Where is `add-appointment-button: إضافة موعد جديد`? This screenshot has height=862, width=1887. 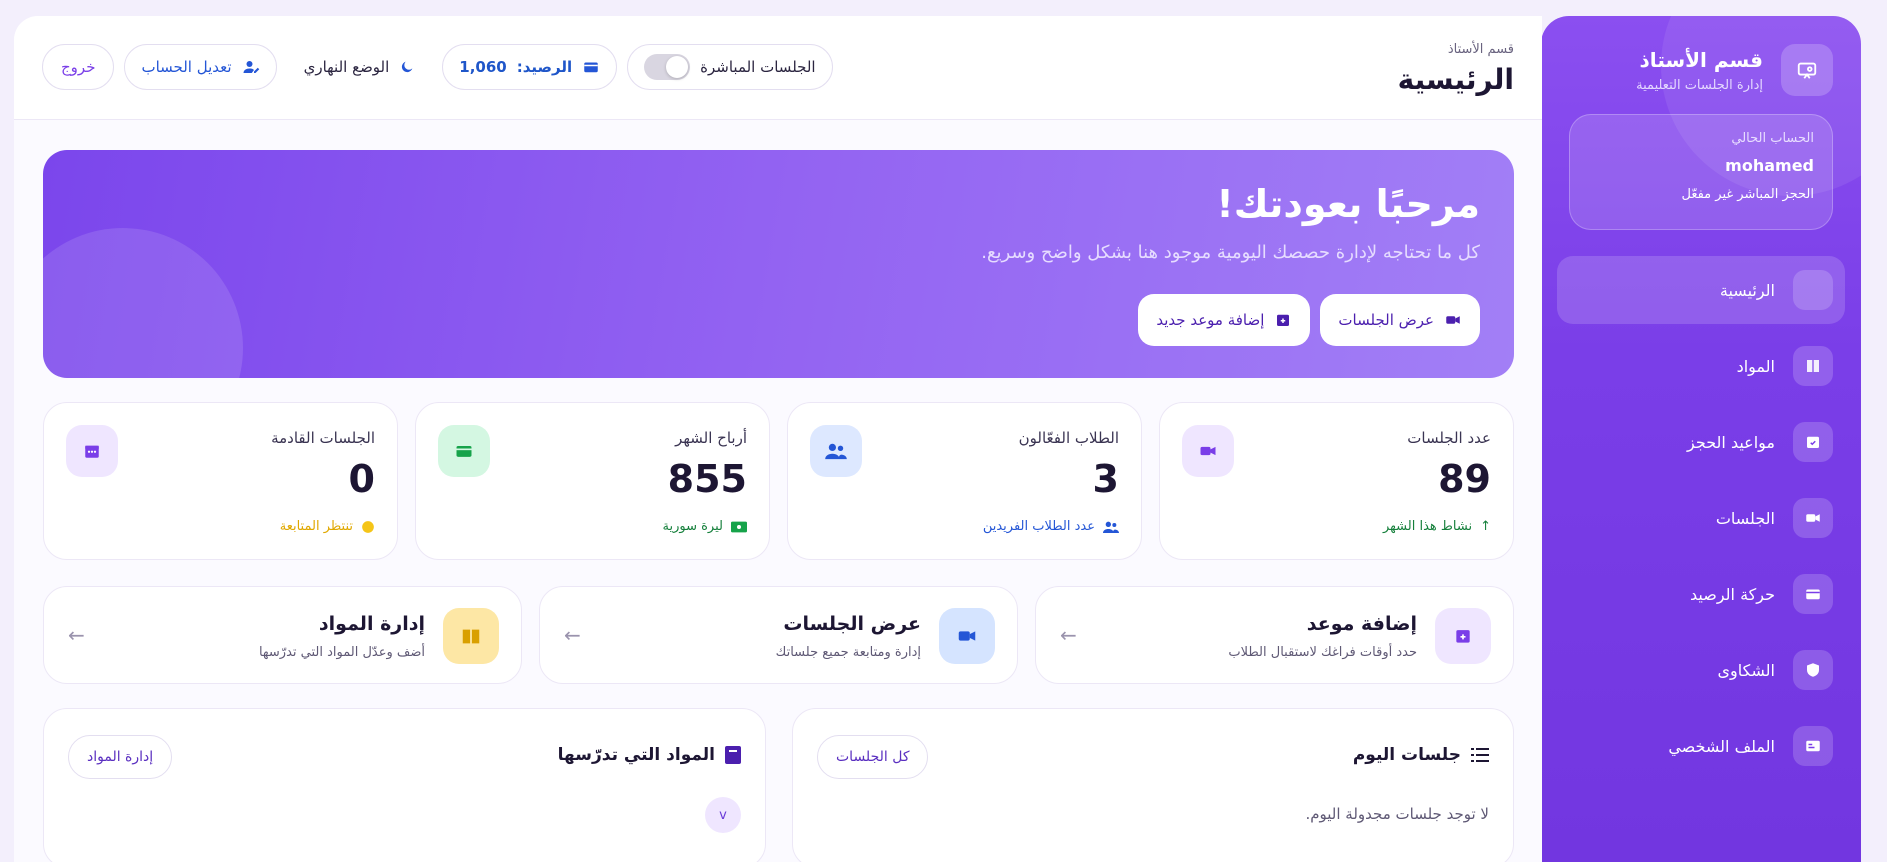
add-appointment-button: إضافة موعد جديد is located at coordinates (1224, 320).